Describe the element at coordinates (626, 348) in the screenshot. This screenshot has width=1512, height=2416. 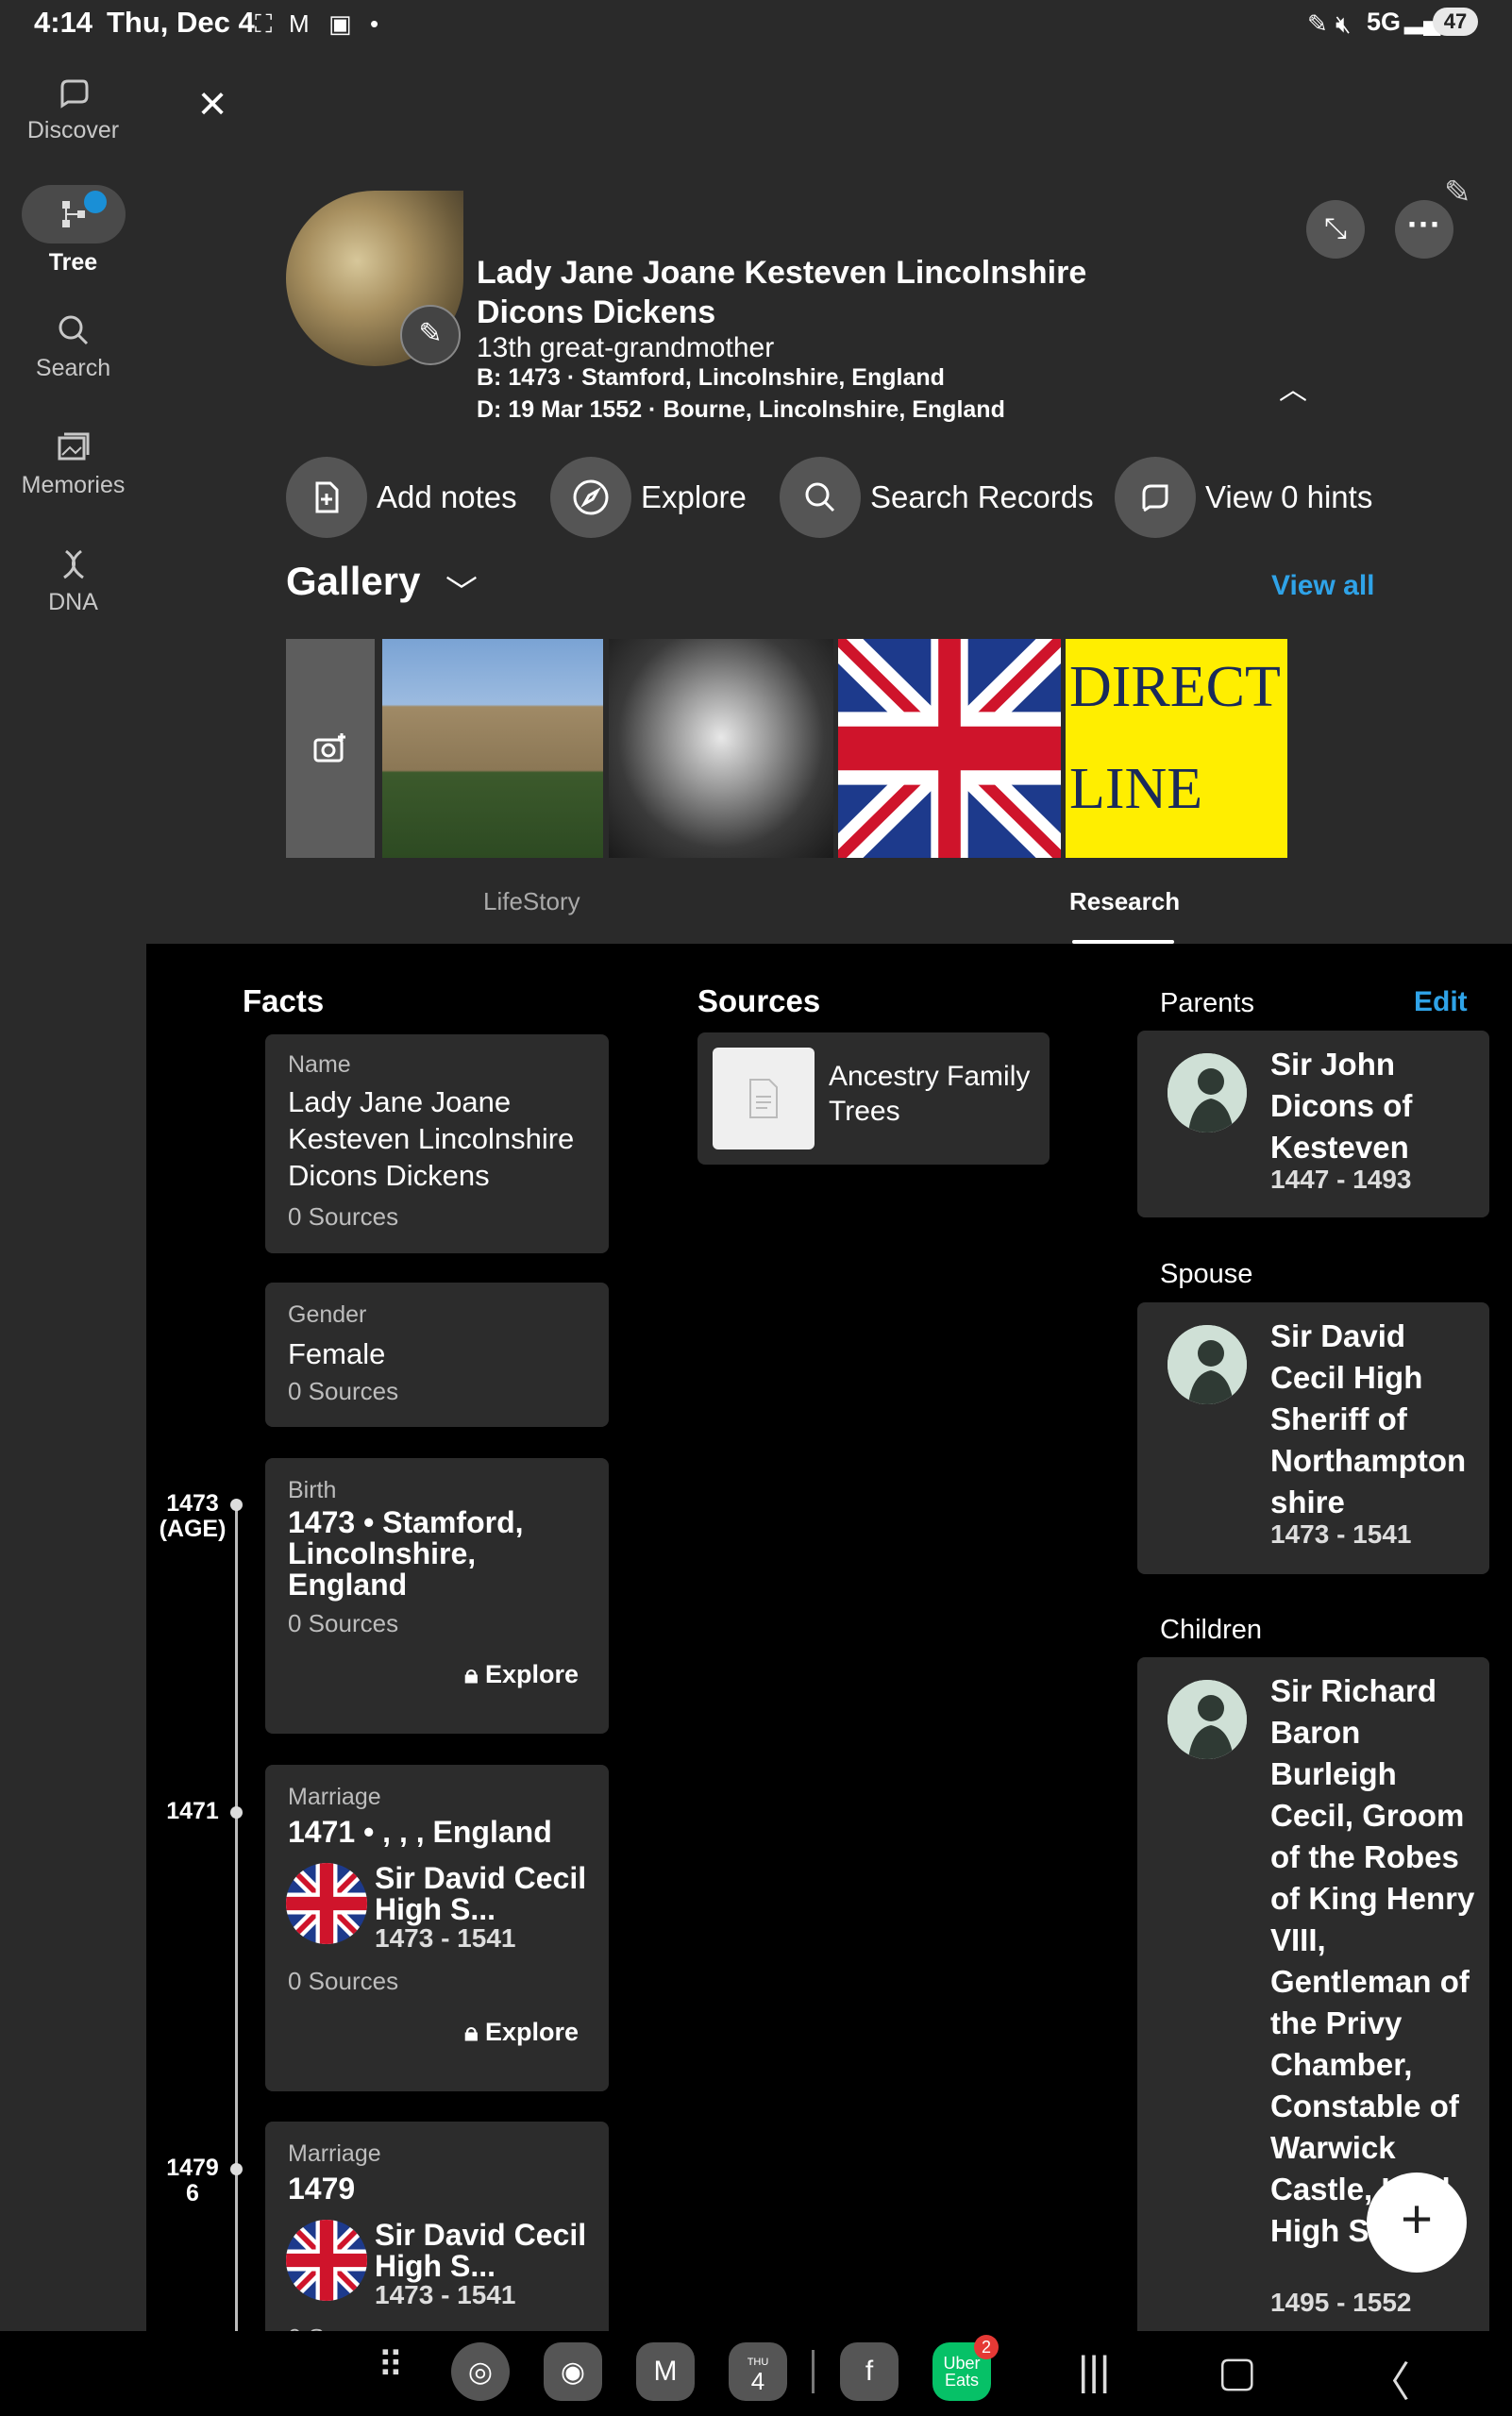
I see `relationship: 13th great-grandmother` at that location.